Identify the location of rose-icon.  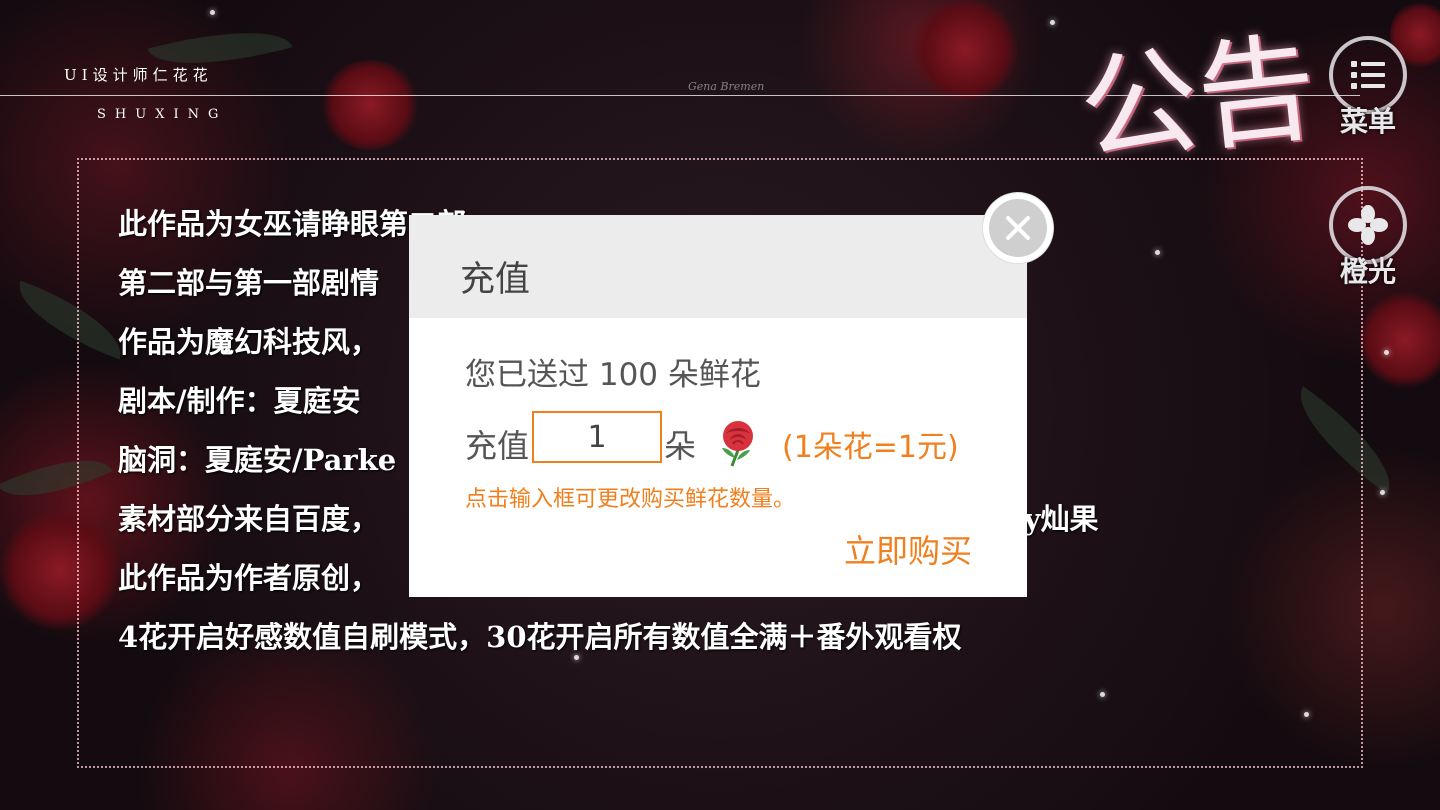
(737, 444).